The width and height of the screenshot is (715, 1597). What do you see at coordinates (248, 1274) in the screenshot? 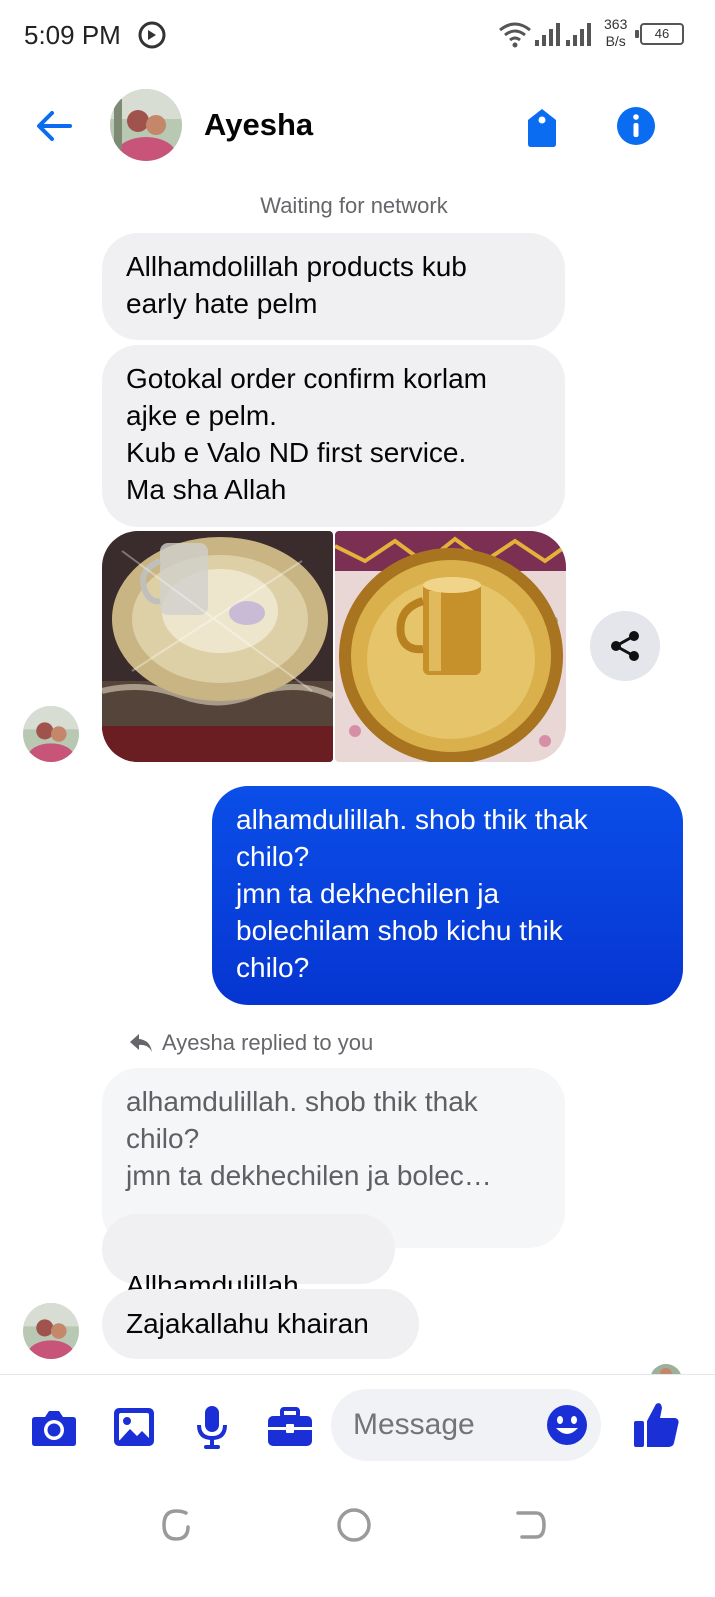
I see `message-bubble: Allhamdulillah` at bounding box center [248, 1274].